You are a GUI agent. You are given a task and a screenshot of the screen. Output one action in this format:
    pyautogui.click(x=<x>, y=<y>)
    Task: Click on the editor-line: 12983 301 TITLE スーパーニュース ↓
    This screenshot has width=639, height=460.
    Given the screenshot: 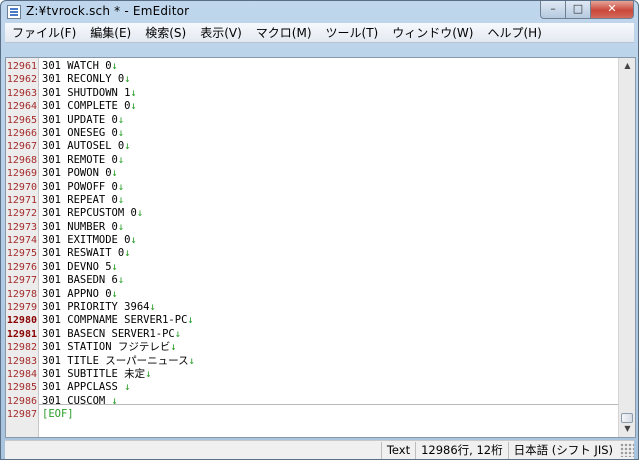 What is the action you would take?
    pyautogui.click(x=313, y=361)
    